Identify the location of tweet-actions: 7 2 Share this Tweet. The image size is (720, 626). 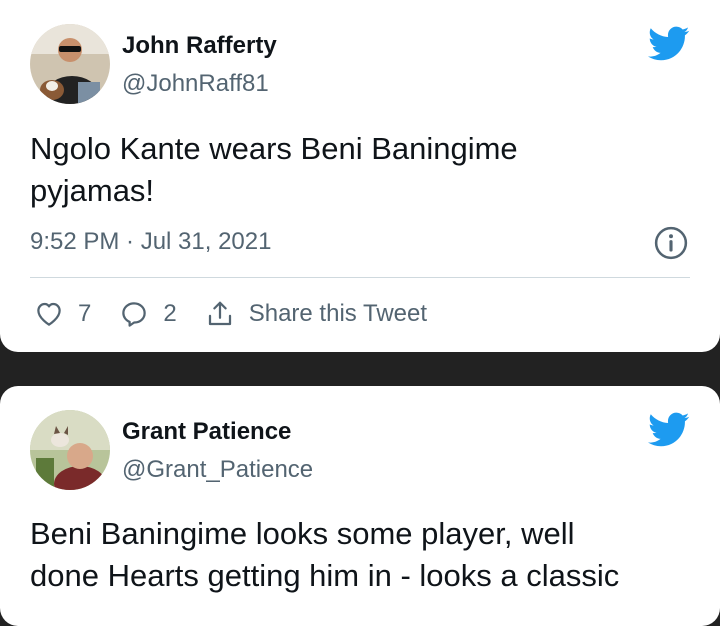
(244, 314).